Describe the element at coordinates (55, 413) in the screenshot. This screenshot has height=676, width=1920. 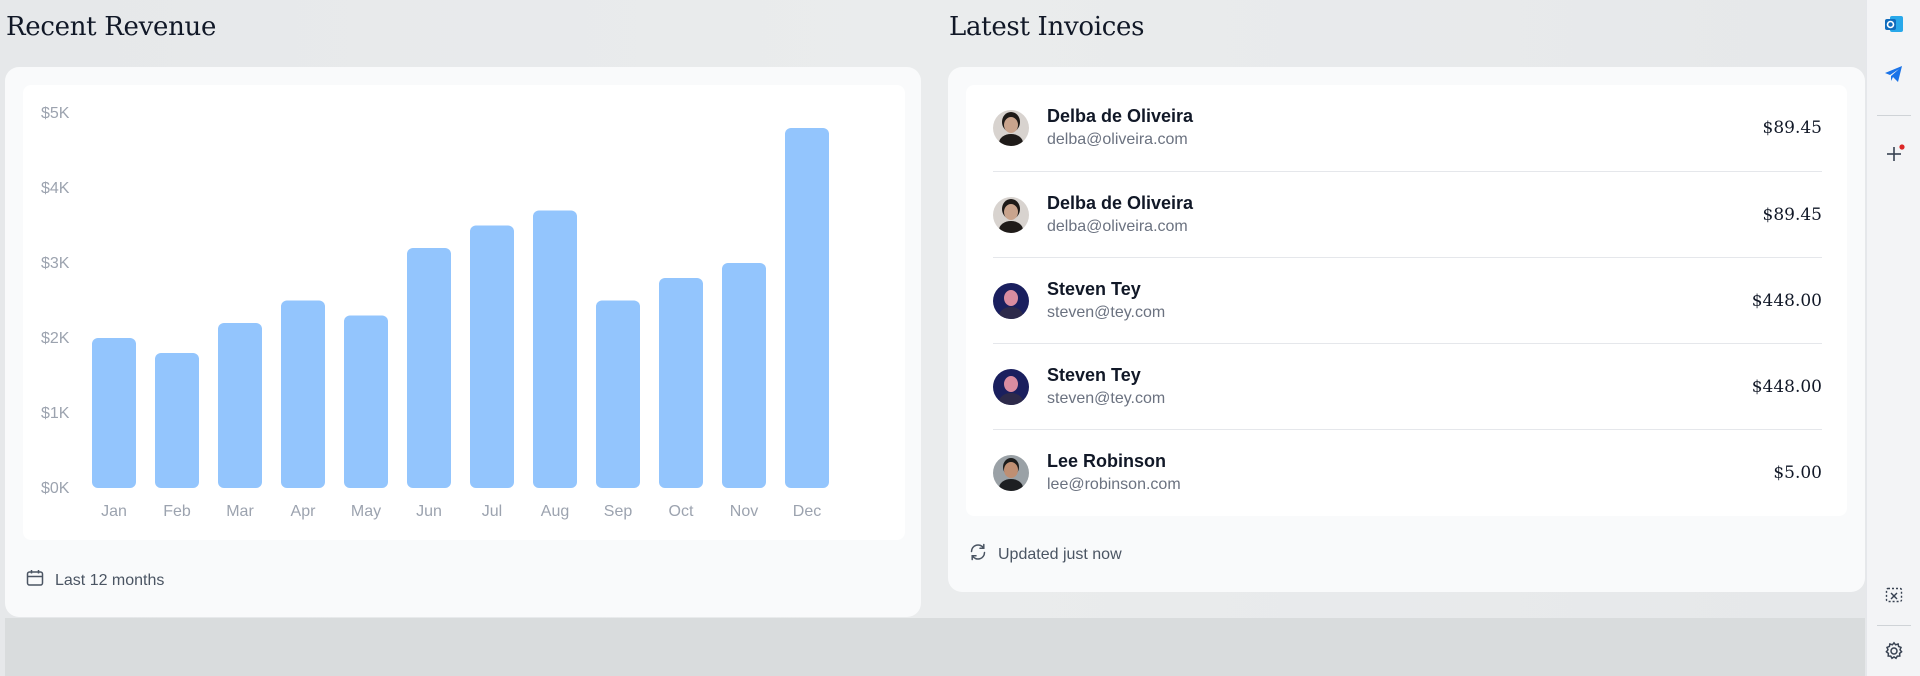
I see `y-tick-label: $1K` at that location.